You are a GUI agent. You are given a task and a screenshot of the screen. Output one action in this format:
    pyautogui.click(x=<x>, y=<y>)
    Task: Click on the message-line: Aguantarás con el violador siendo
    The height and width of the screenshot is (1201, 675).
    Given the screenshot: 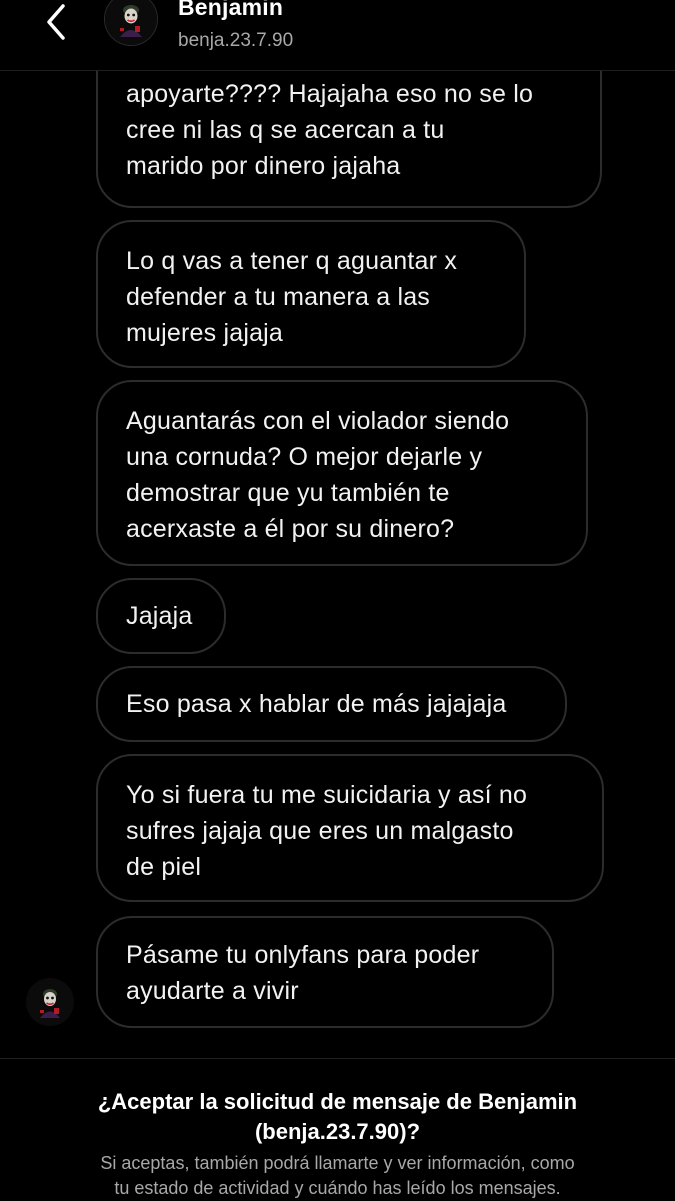 What is the action you would take?
    pyautogui.click(x=318, y=421)
    